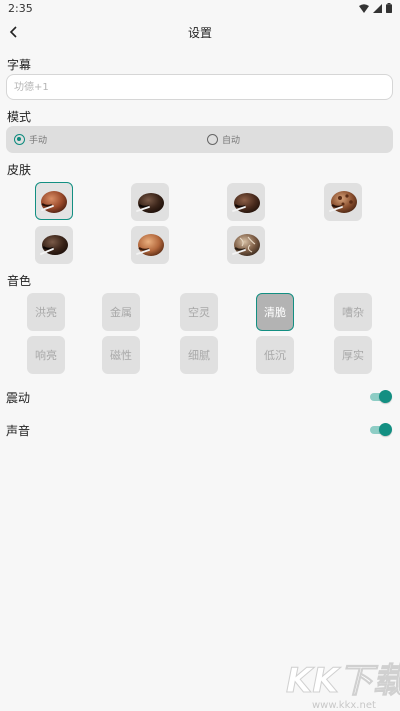 This screenshot has height=711, width=400. I want to click on tone-button: 厚实, so click(353, 355).